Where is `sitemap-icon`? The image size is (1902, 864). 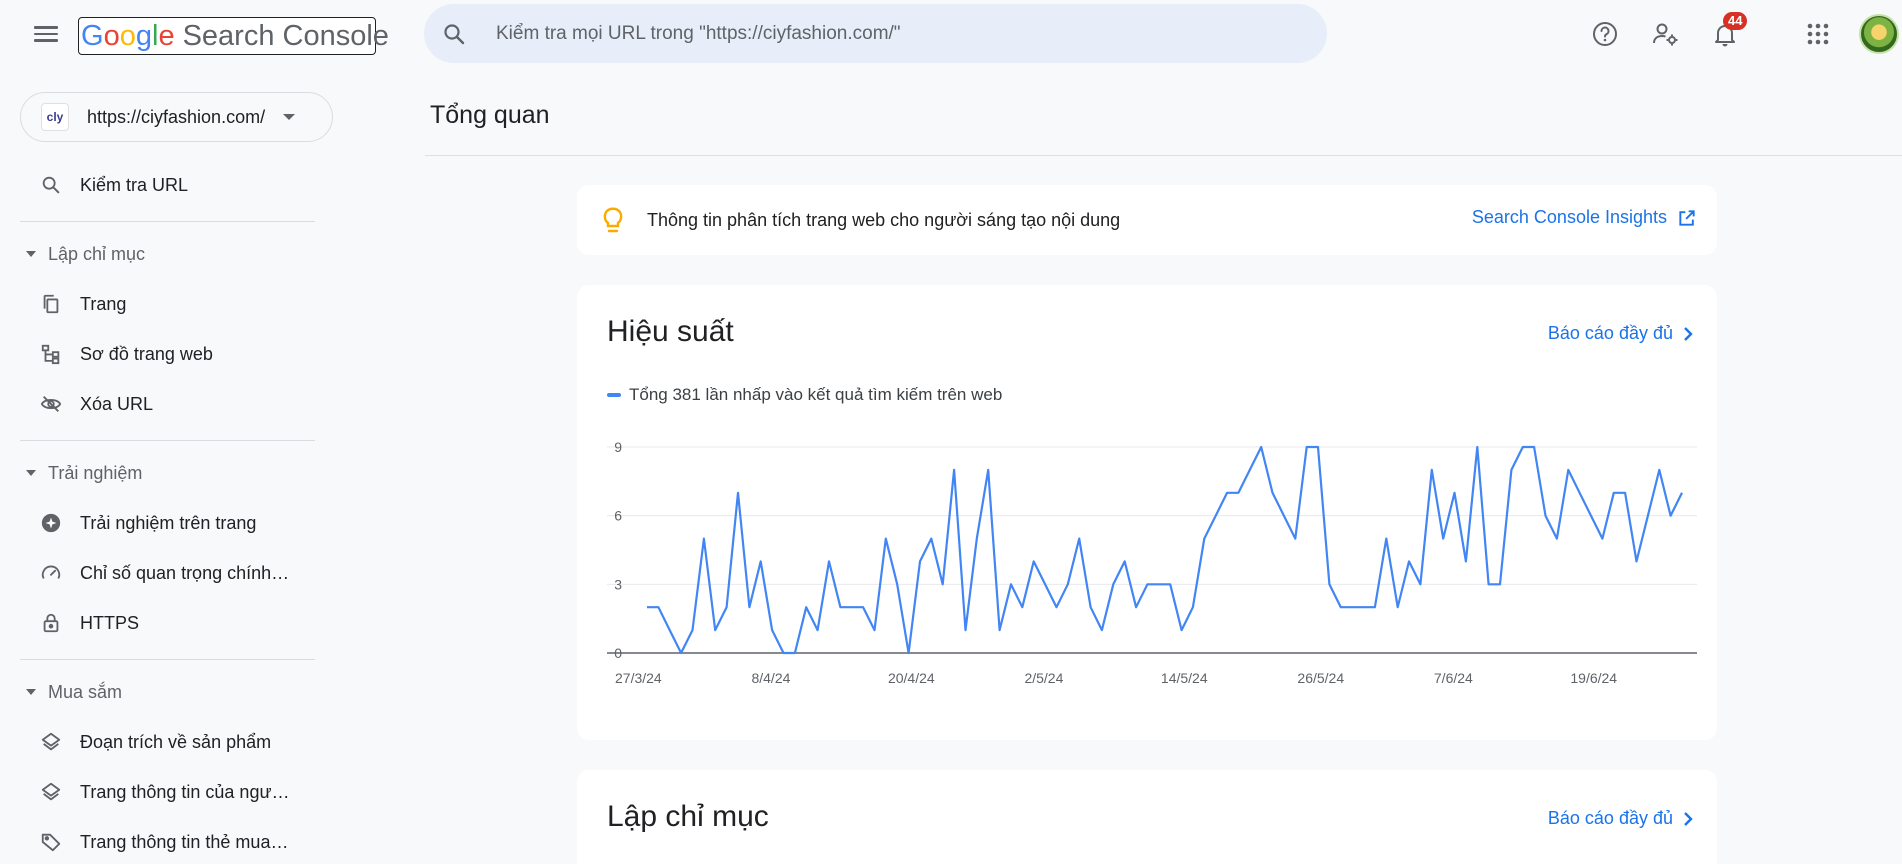 sitemap-icon is located at coordinates (48, 354).